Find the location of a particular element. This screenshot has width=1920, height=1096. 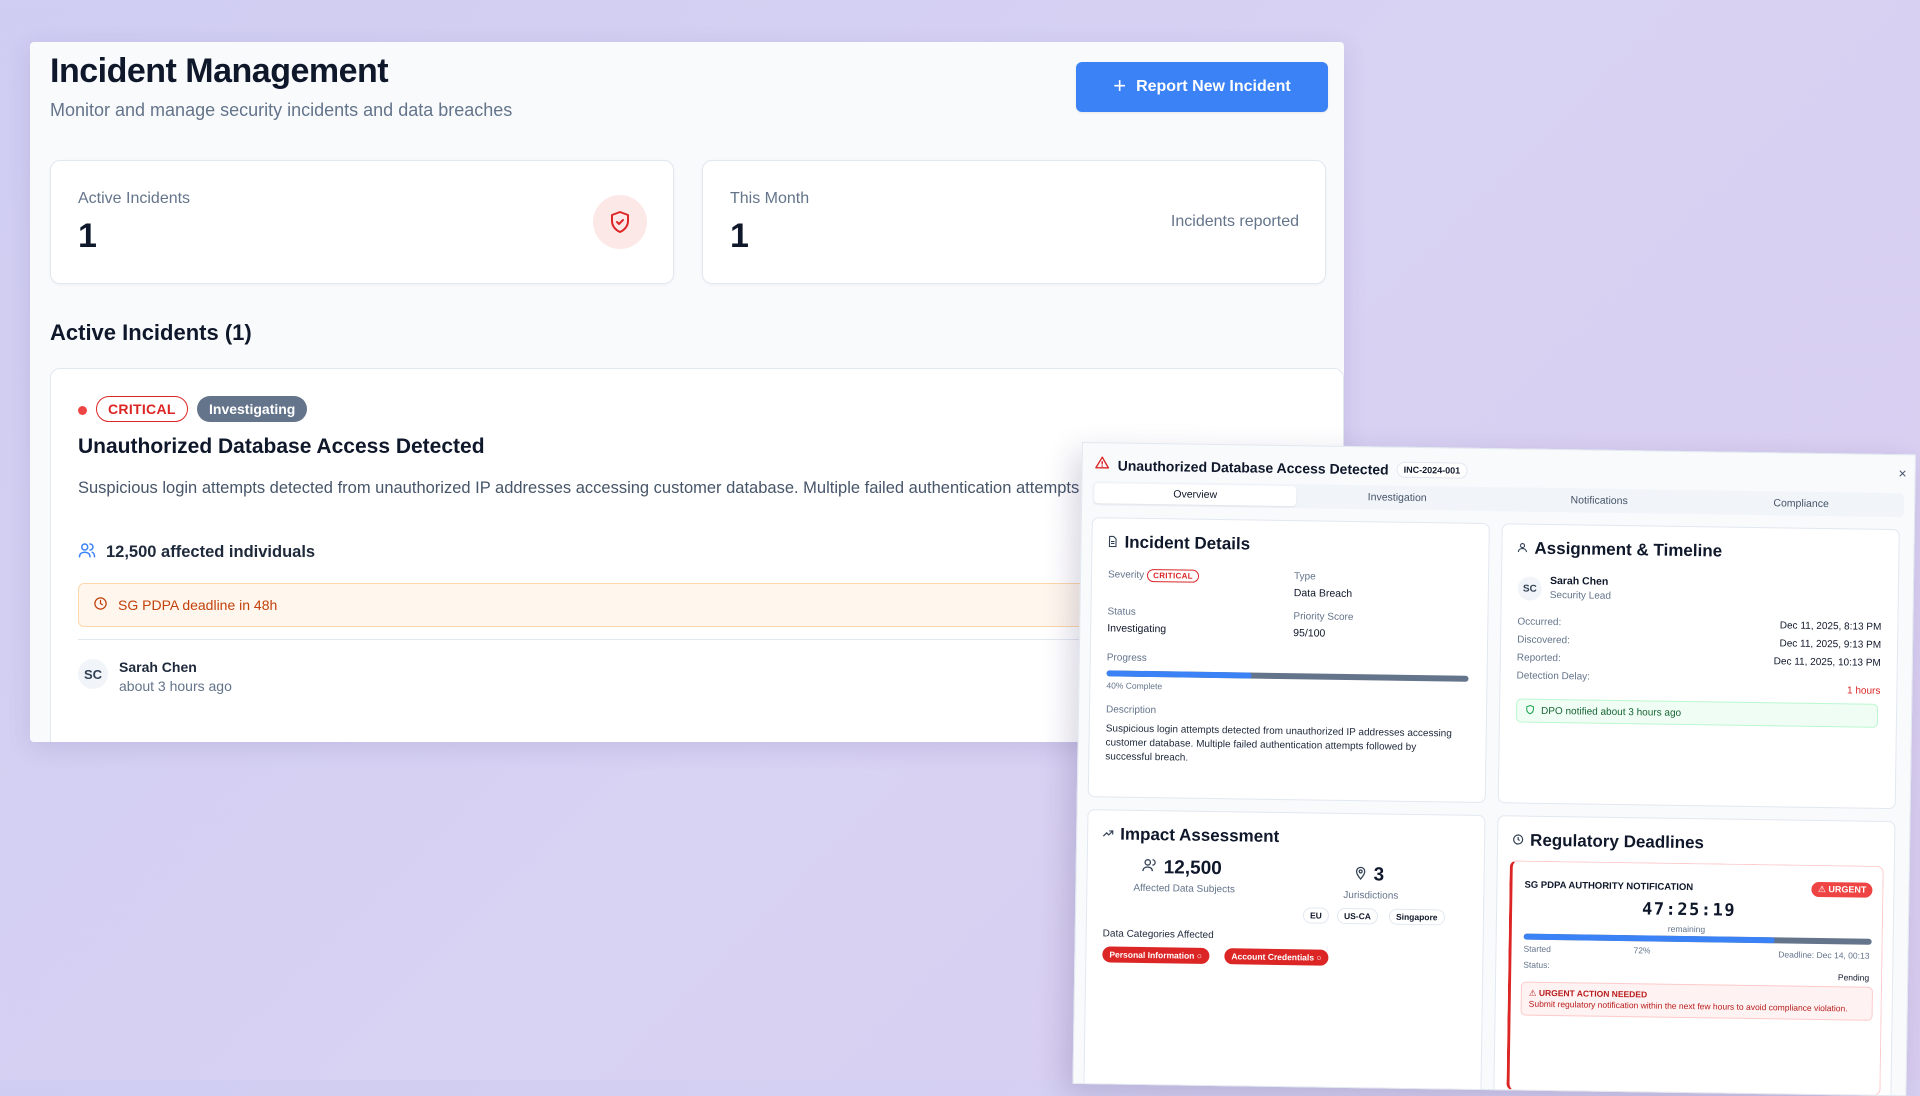

map-pin-icon is located at coordinates (1360, 875).